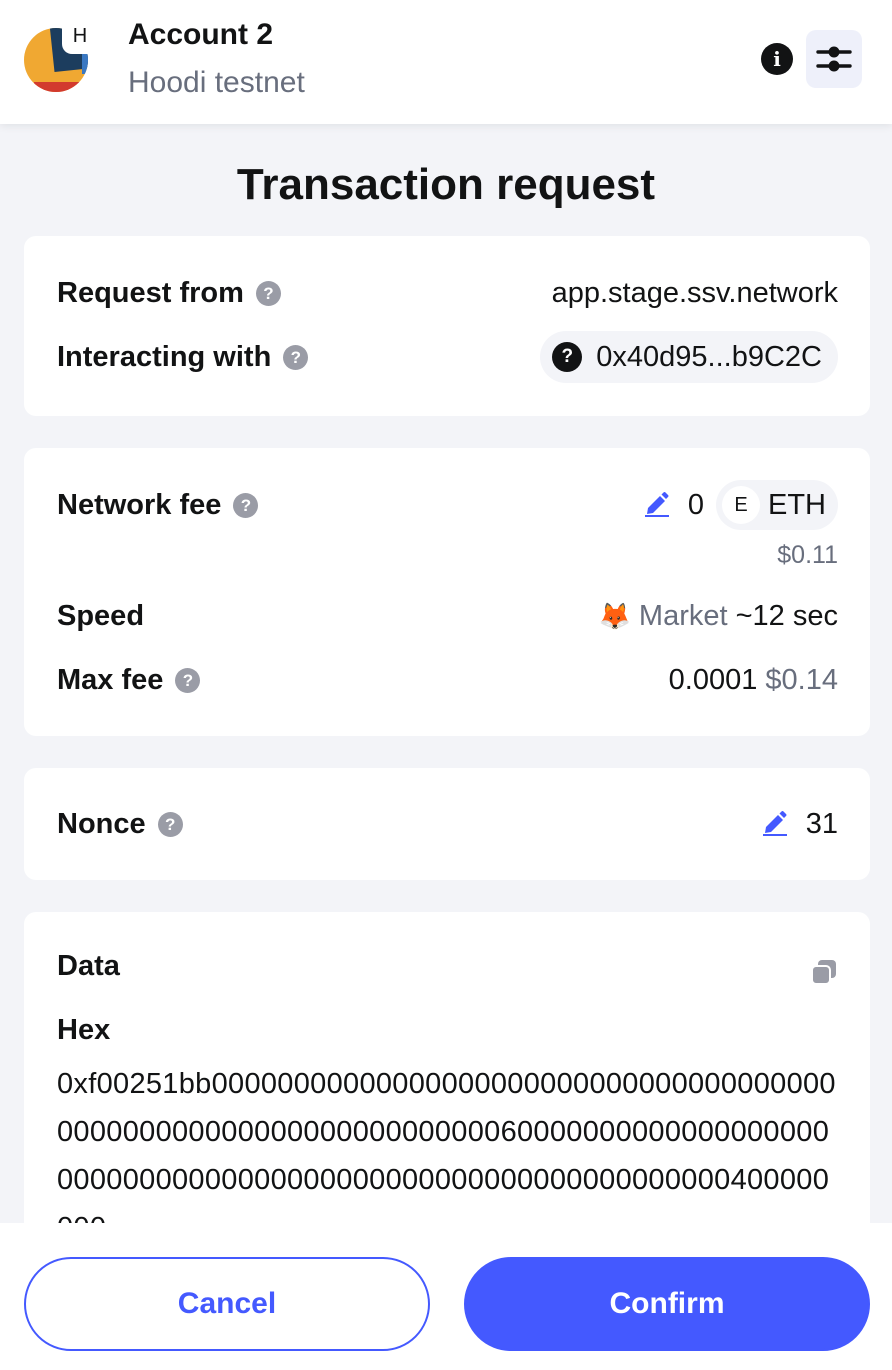 This screenshot has height=1370, width=892. I want to click on network-fee-label: Network fee, so click(139, 504).